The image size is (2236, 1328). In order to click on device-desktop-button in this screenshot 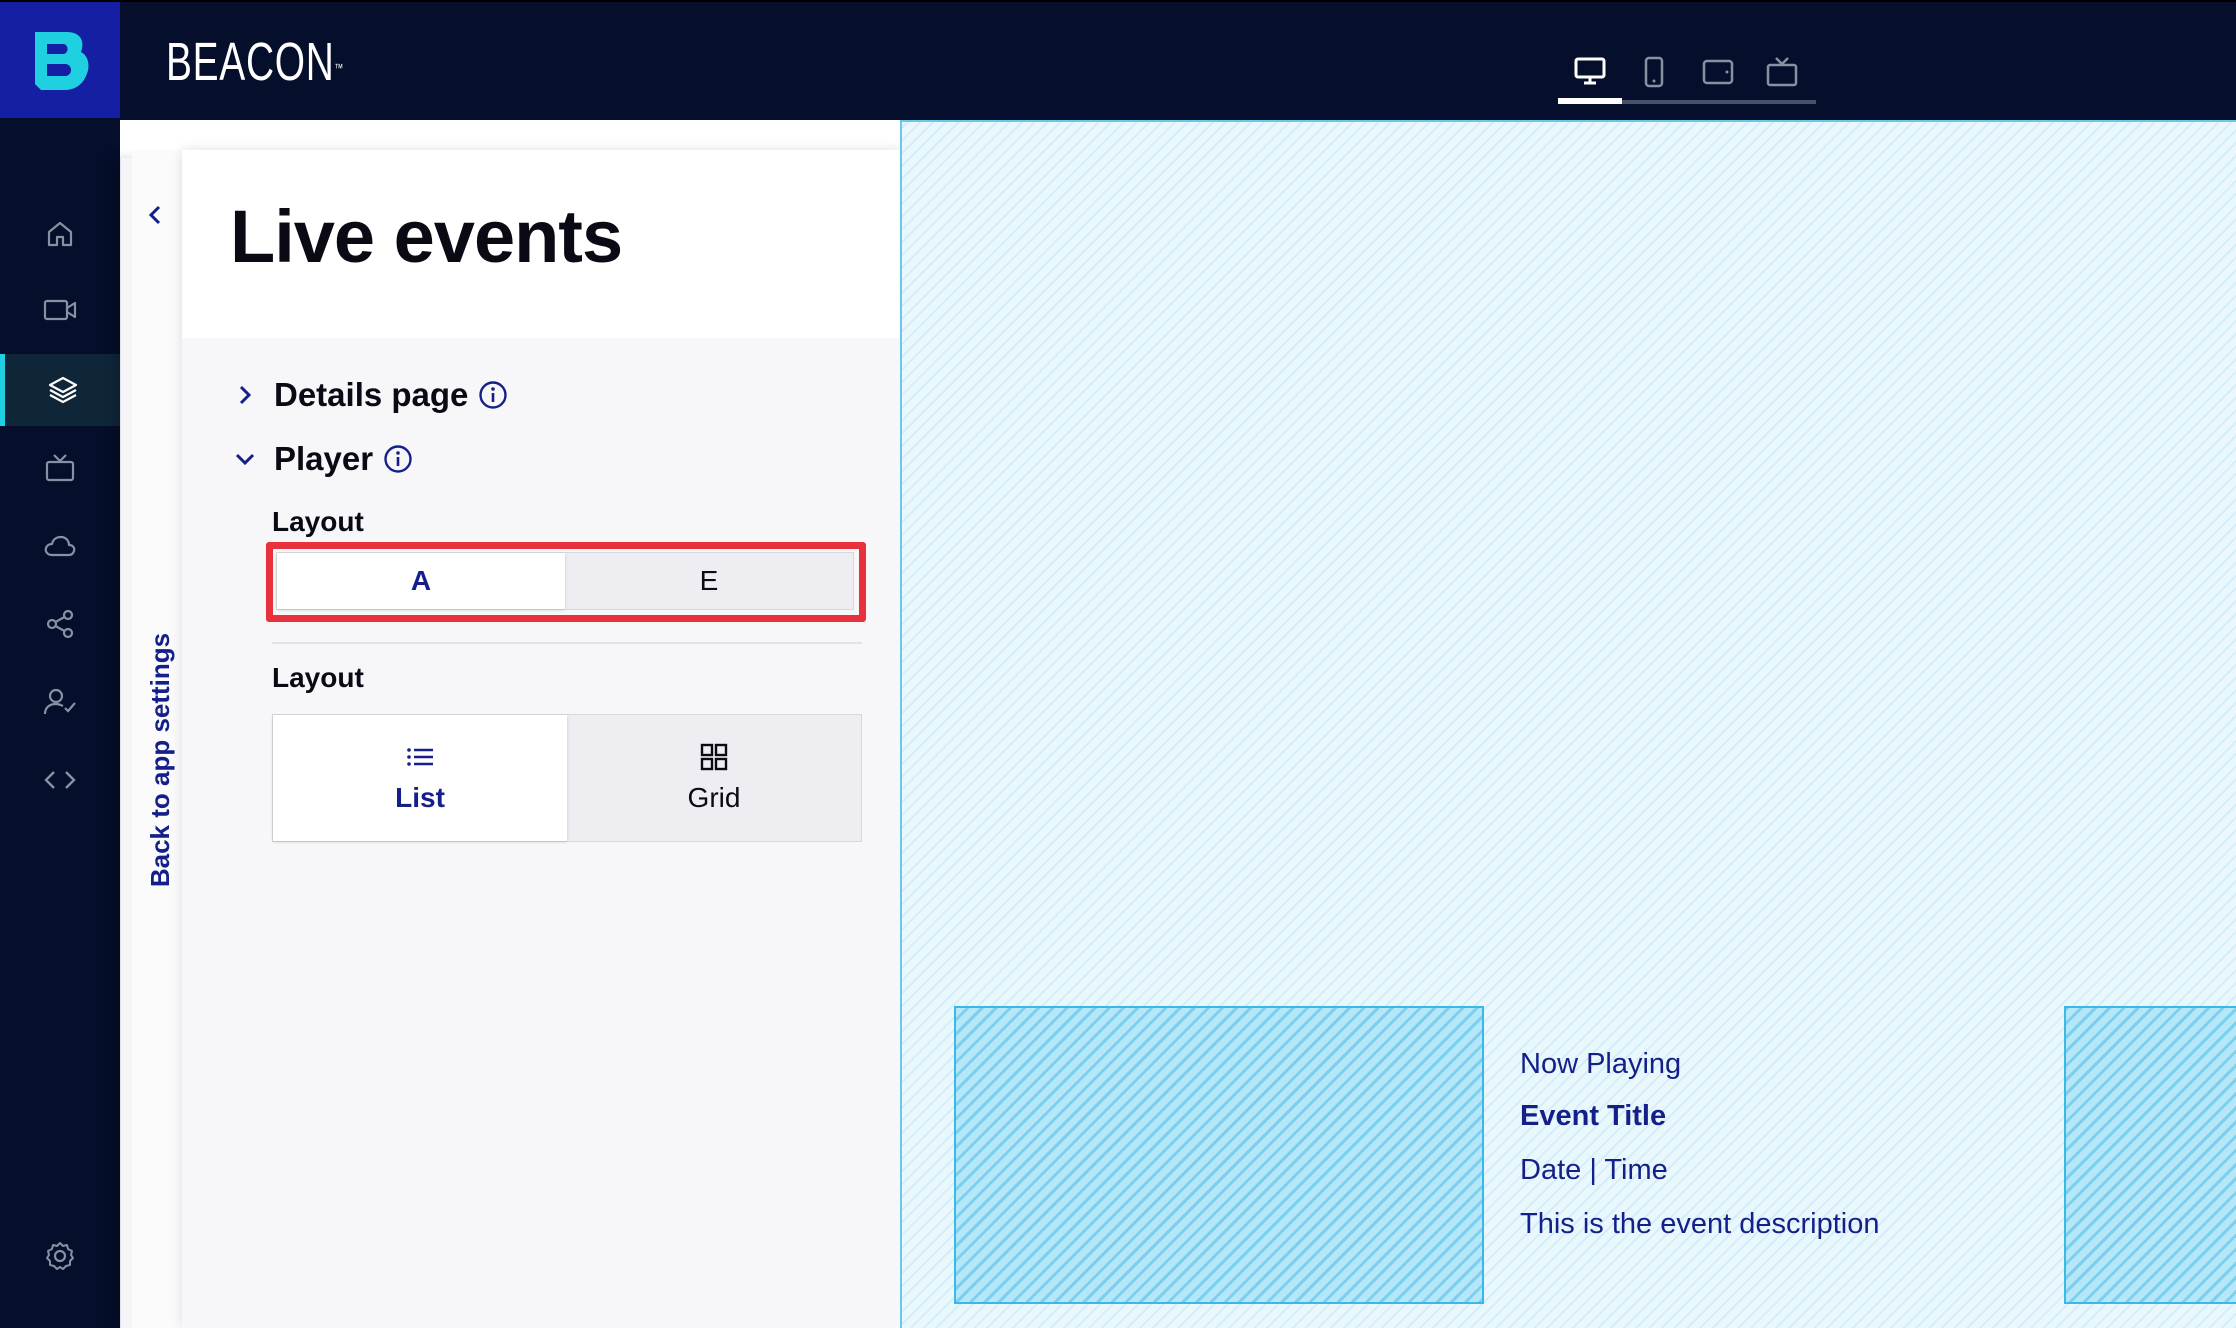, I will do `click(1590, 74)`.